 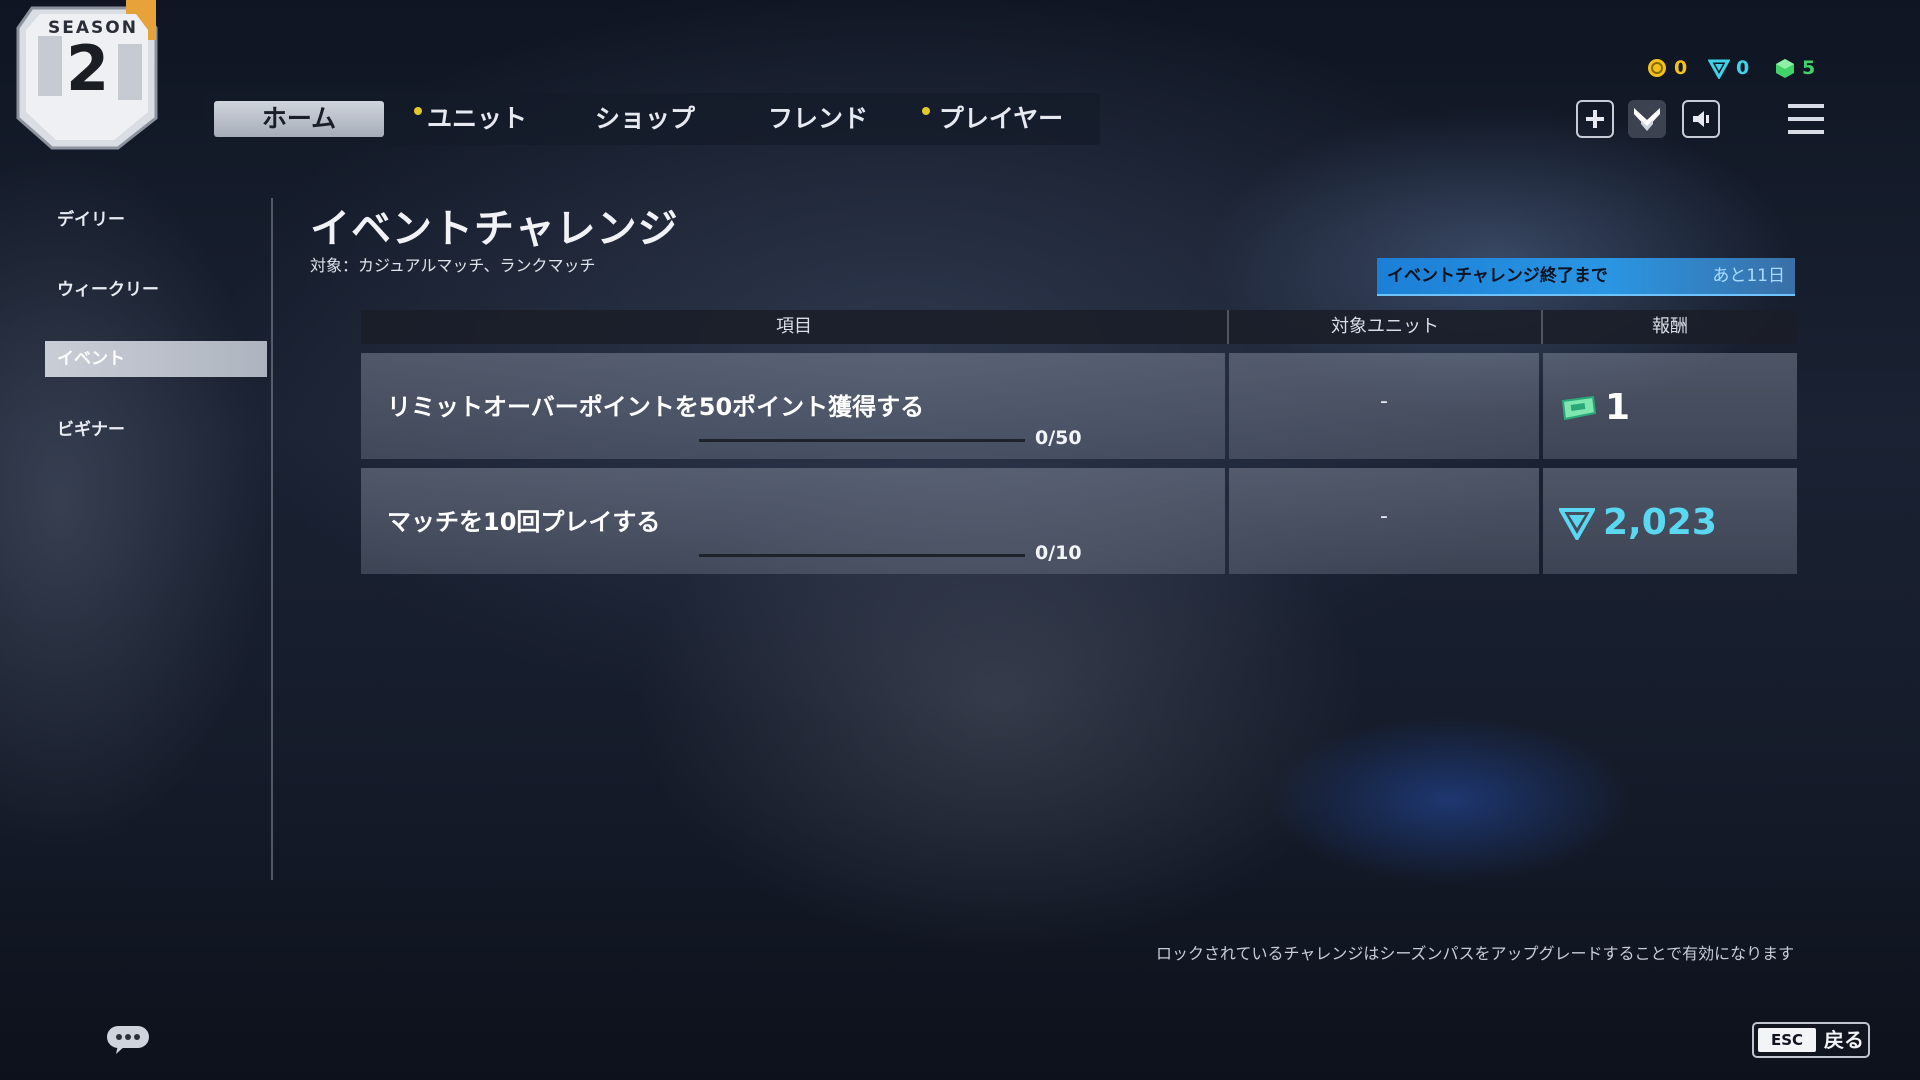 What do you see at coordinates (1748, 276) in the screenshot?
I see `event-timer-remaining: あと11日` at bounding box center [1748, 276].